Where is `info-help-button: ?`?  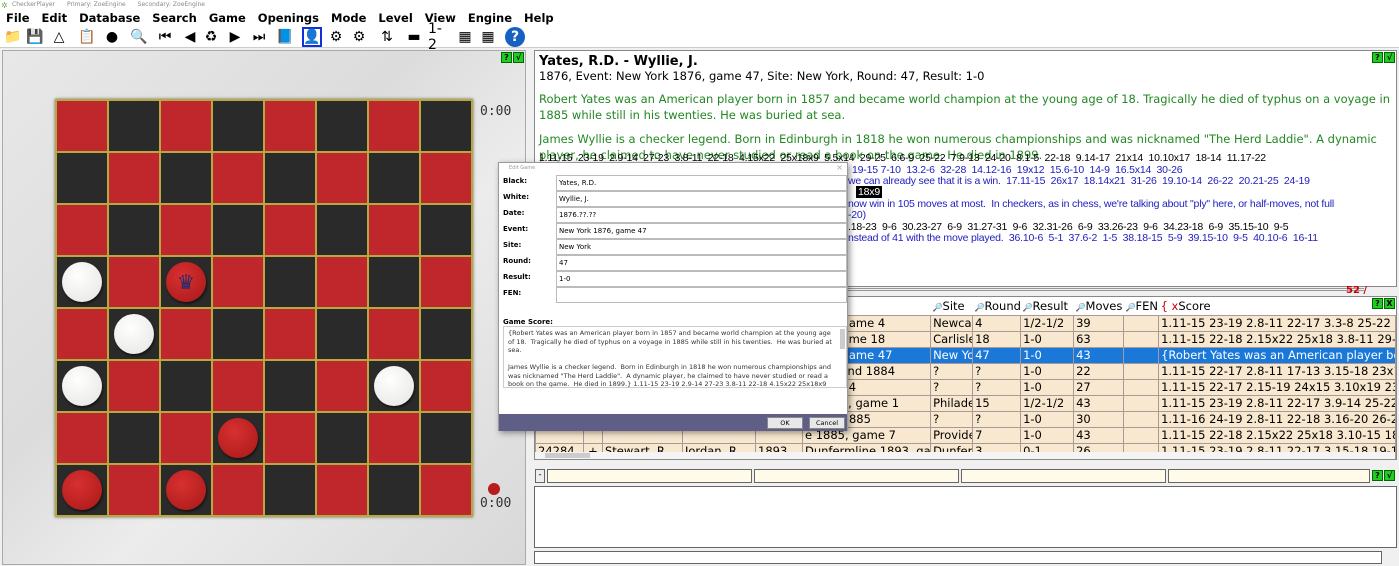 info-help-button: ? is located at coordinates (1377, 57).